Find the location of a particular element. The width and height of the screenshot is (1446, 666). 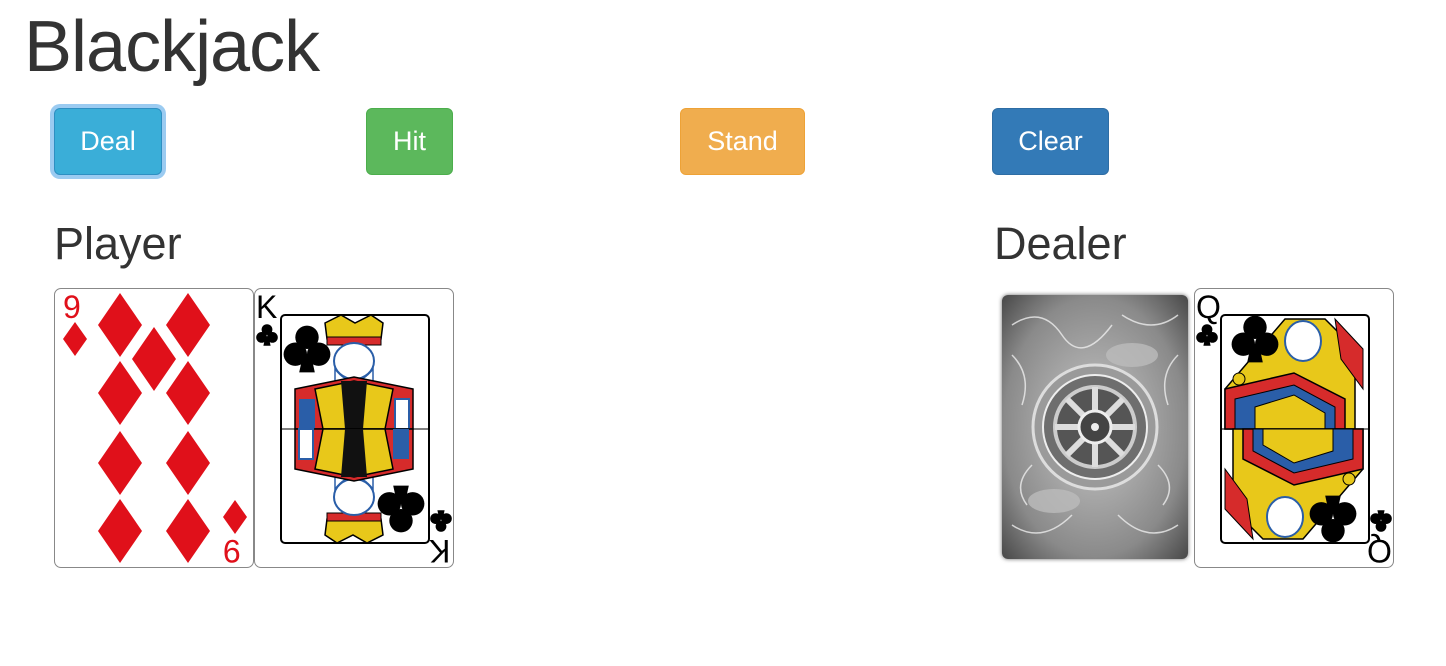

playing-card-king-of-clubs: K K is located at coordinates (354, 428).